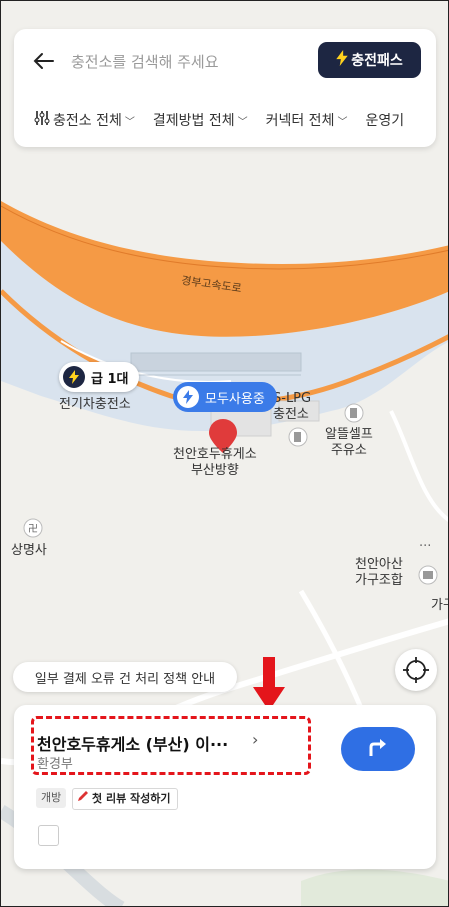 The height and width of the screenshot is (907, 449). What do you see at coordinates (291, 414) in the screenshot?
I see `lpg-station-line2: 충전소` at bounding box center [291, 414].